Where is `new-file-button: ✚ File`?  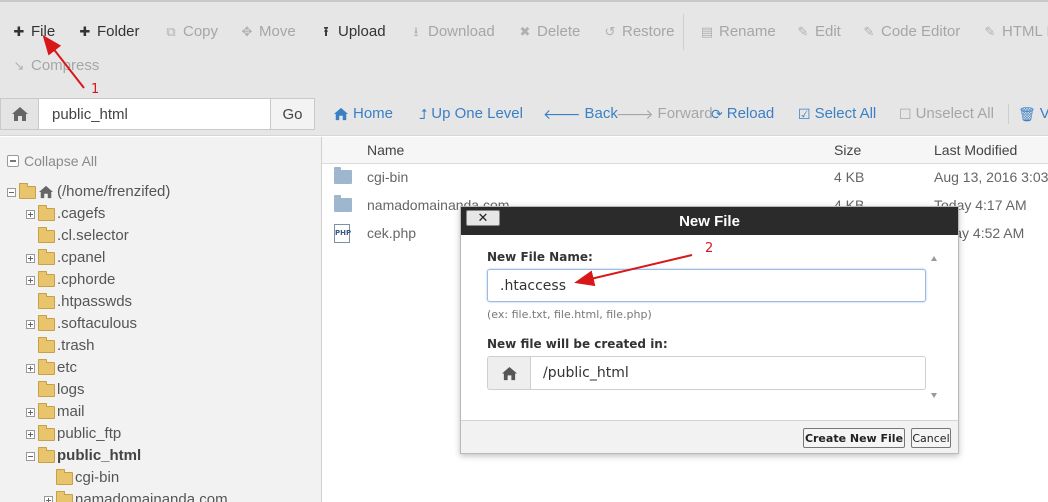
new-file-button: ✚ File is located at coordinates (34, 32).